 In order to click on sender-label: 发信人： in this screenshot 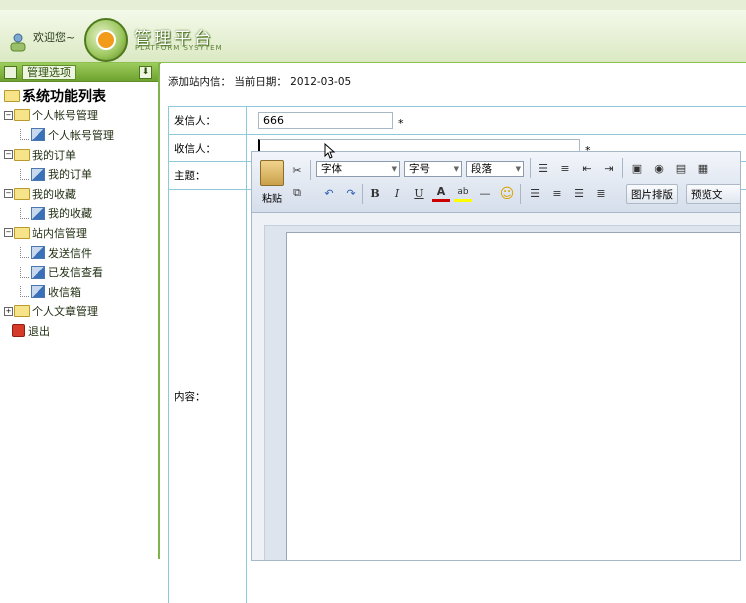, I will do `click(207, 120)`.